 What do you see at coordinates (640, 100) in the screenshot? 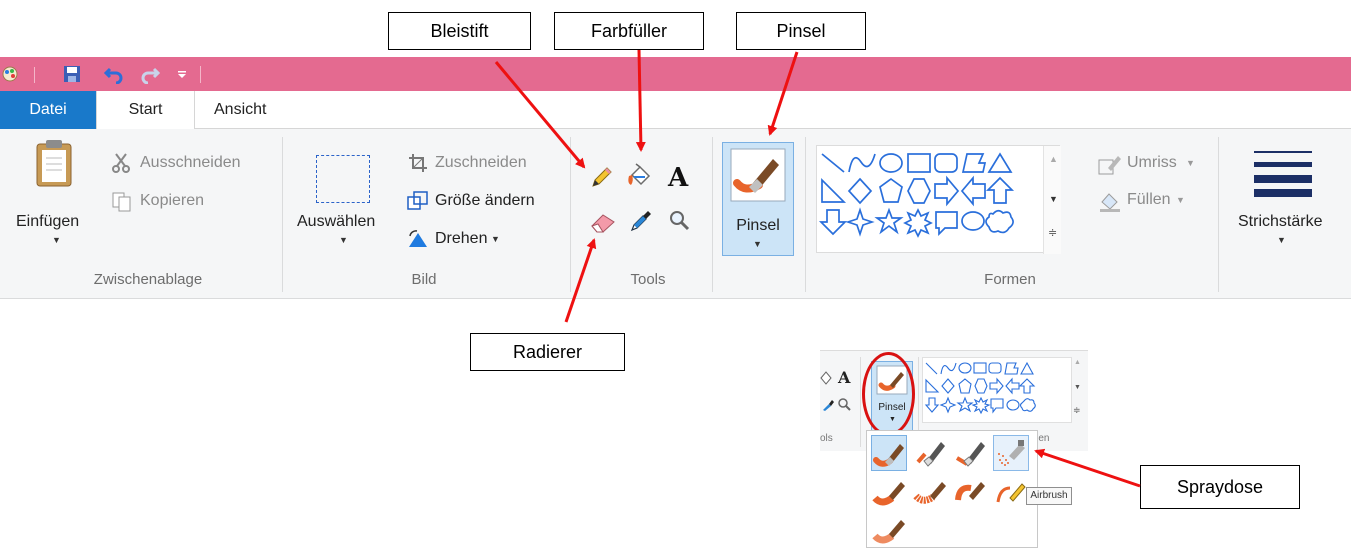
I see `arrow-farbfueller` at bounding box center [640, 100].